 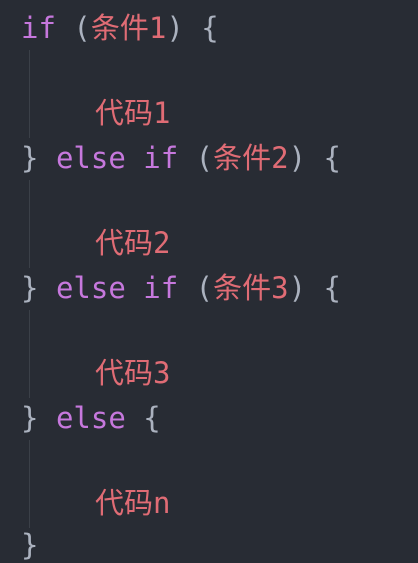 I want to click on code-line-body-n: 代码n, so click(x=132, y=503).